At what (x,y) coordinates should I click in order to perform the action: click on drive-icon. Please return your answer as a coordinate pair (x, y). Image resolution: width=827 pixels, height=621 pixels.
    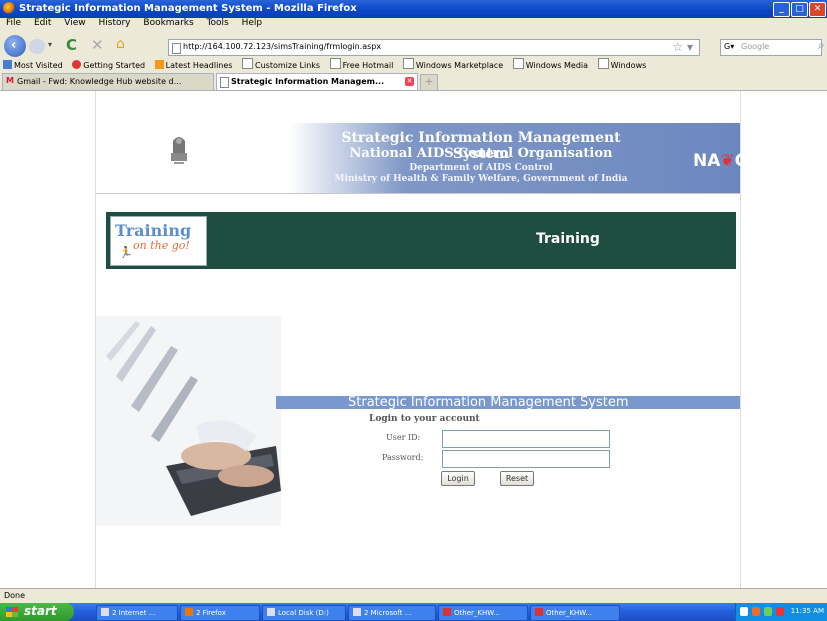
    Looking at the image, I should click on (271, 612).